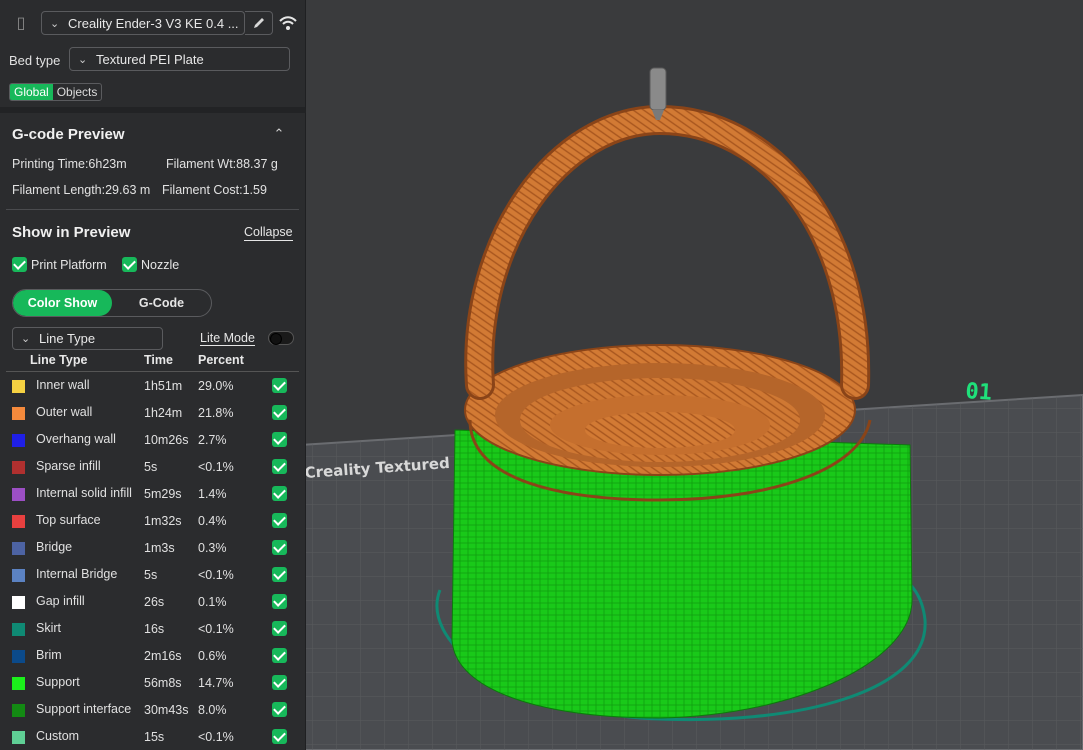 The height and width of the screenshot is (750, 1083). Describe the element at coordinates (166, 709) in the screenshot. I see `time-cell: 30m43s` at that location.